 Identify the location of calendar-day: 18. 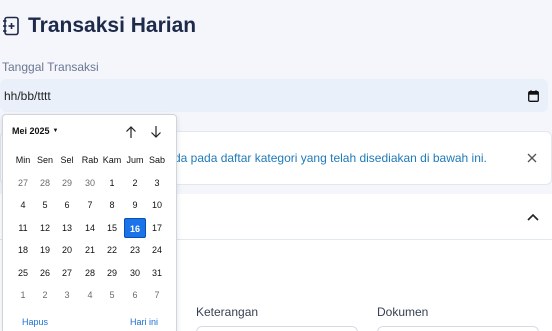
(23, 250).